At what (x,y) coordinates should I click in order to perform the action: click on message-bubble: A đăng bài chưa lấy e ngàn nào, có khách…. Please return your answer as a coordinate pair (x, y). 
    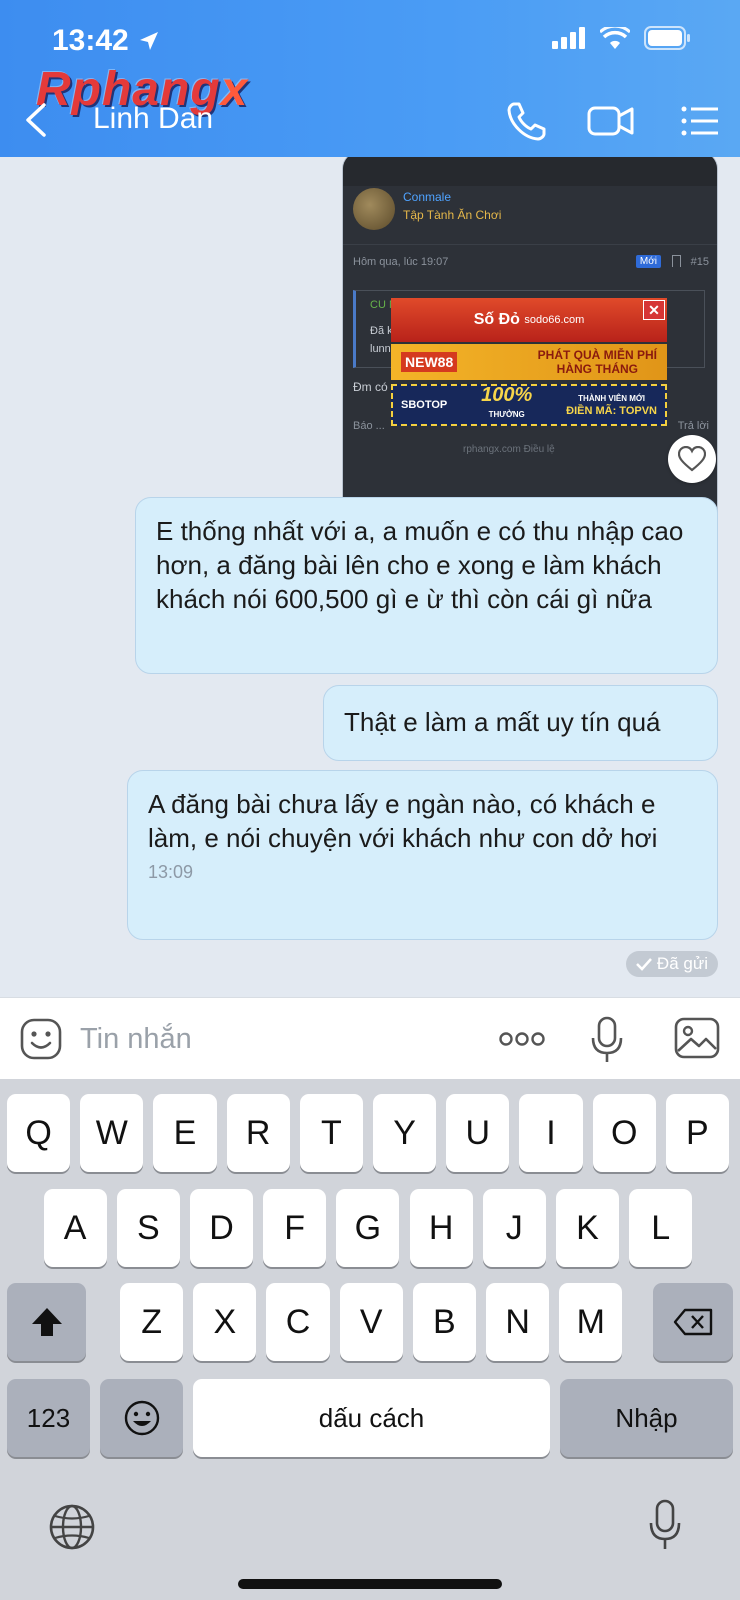
    Looking at the image, I should click on (422, 855).